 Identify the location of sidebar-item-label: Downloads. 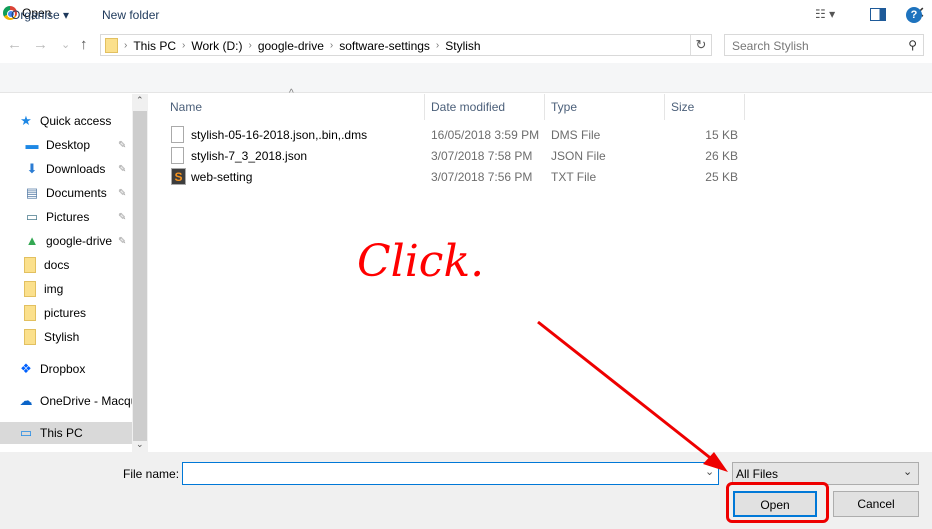
(76, 169).